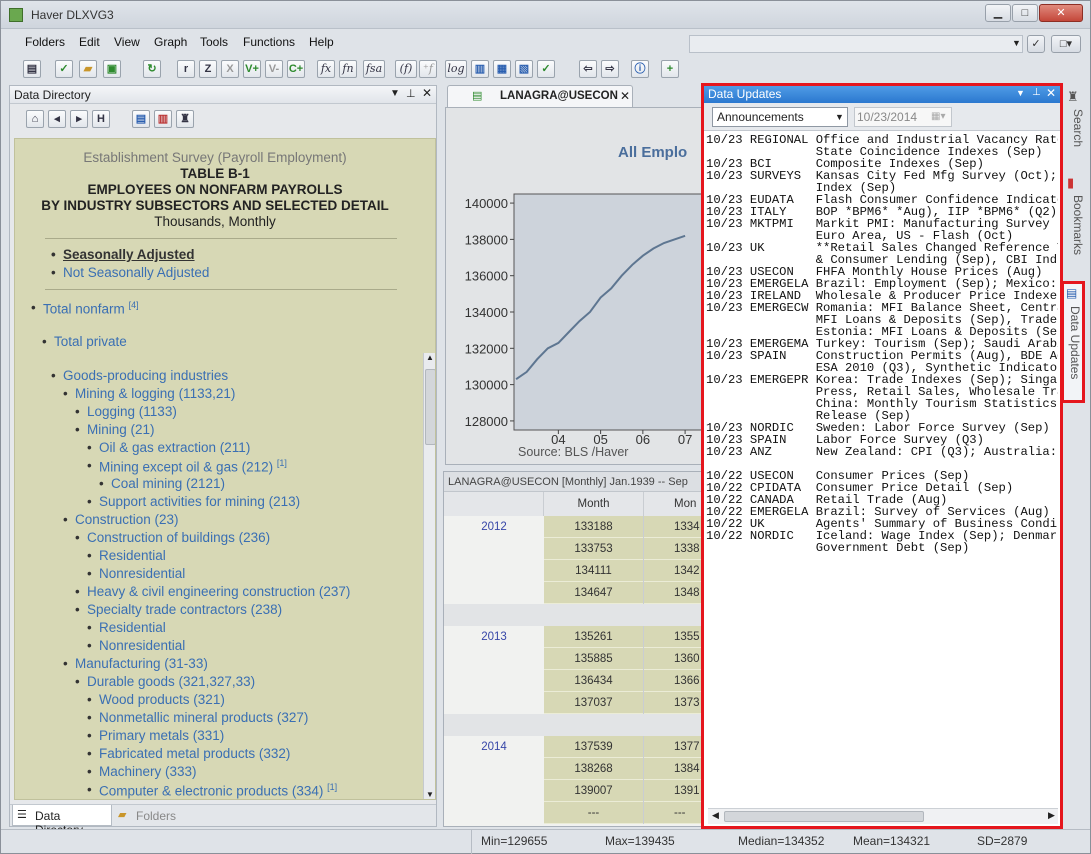  Describe the element at coordinates (524, 69) in the screenshot. I see `area-chart-icon: ▧` at that location.